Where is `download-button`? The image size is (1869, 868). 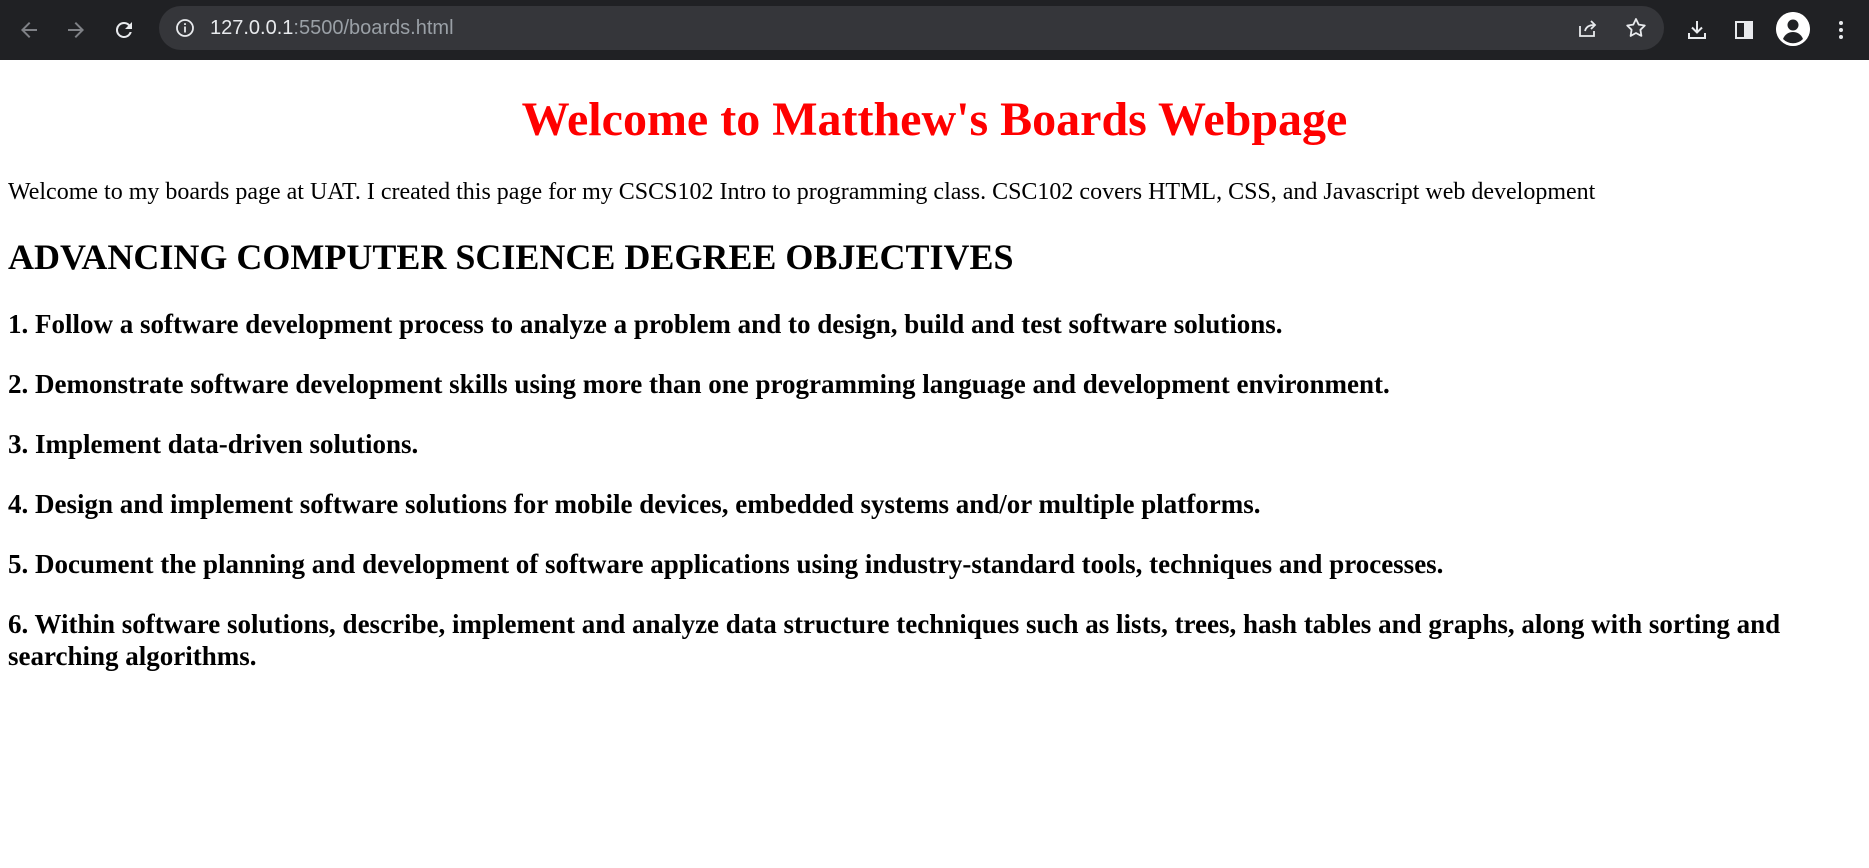 download-button is located at coordinates (1697, 30).